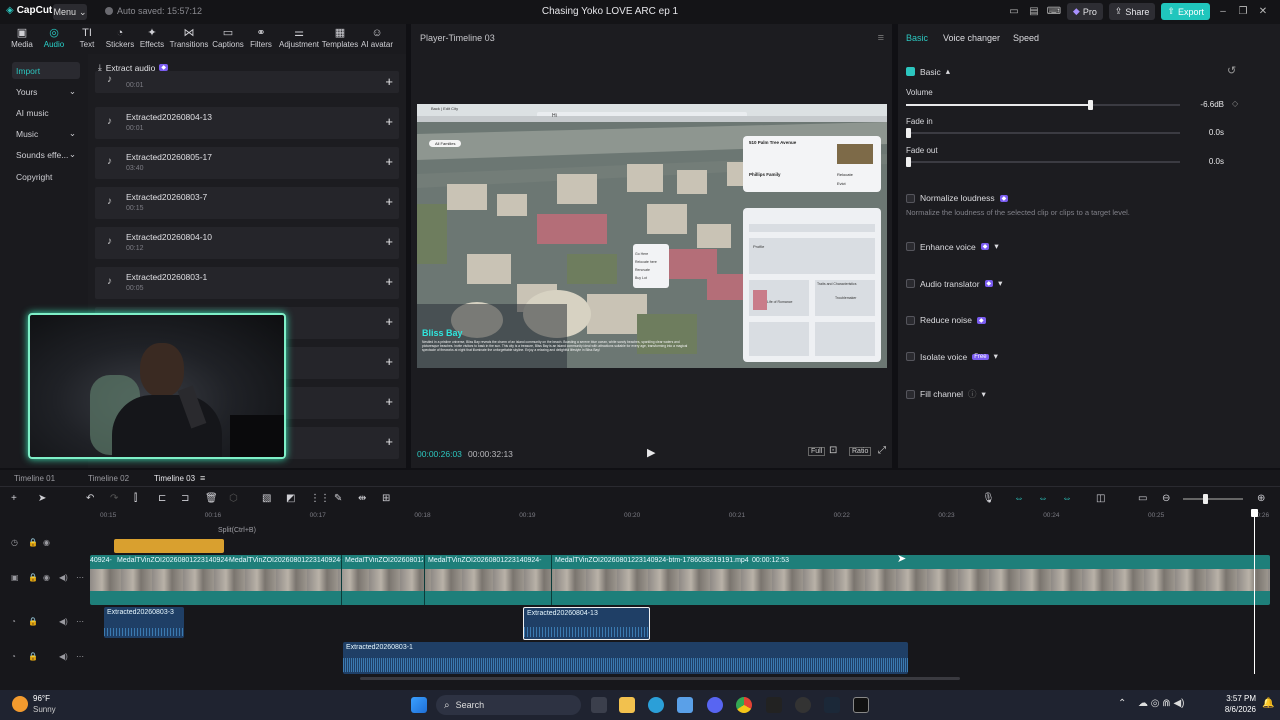 The width and height of the screenshot is (1280, 720). I want to click on microphone-icon: 🎙, so click(988, 498).